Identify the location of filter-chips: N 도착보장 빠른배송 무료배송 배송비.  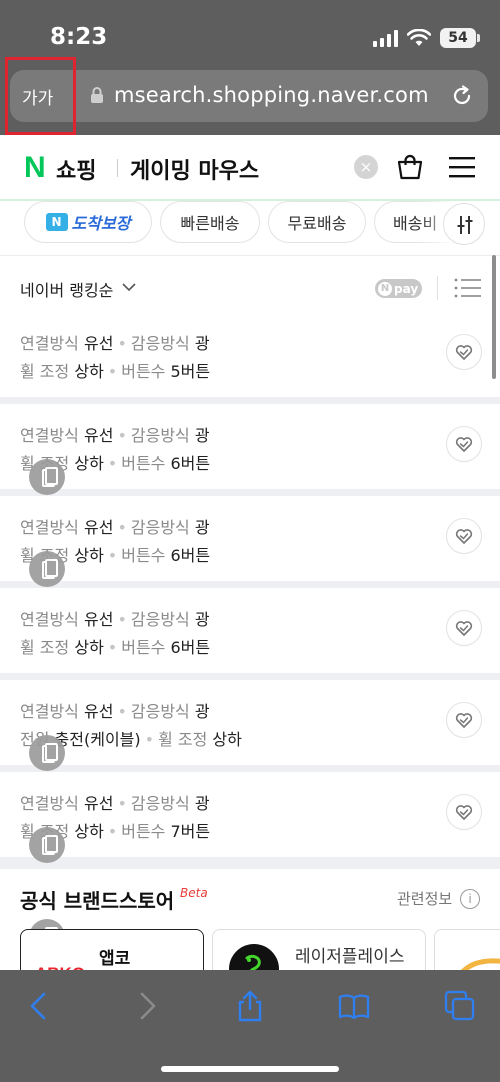
(250, 223).